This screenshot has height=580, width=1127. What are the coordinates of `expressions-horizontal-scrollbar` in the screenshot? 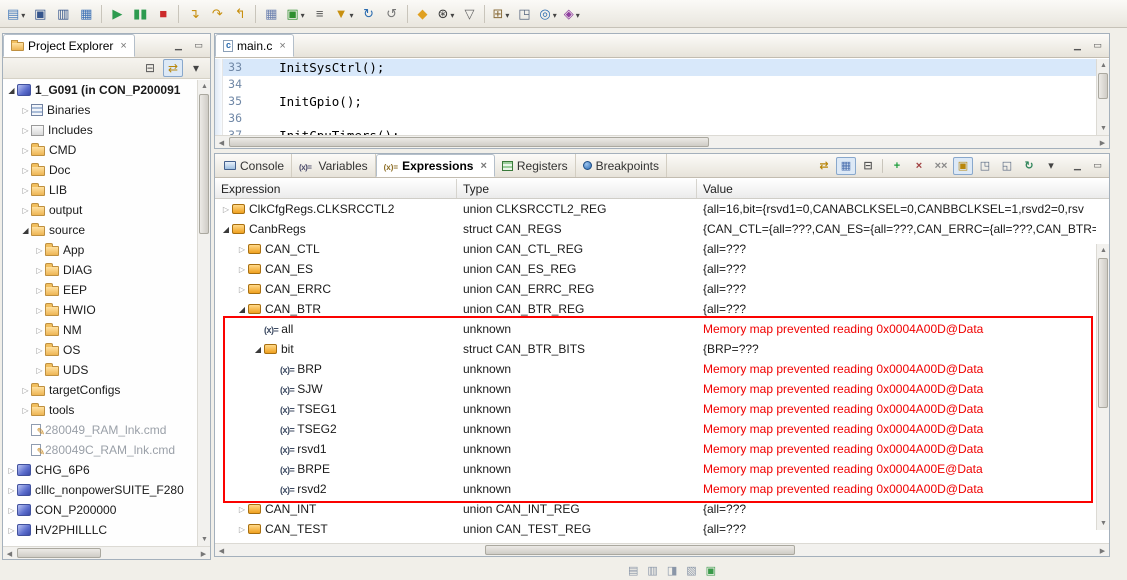 It's located at (662, 549).